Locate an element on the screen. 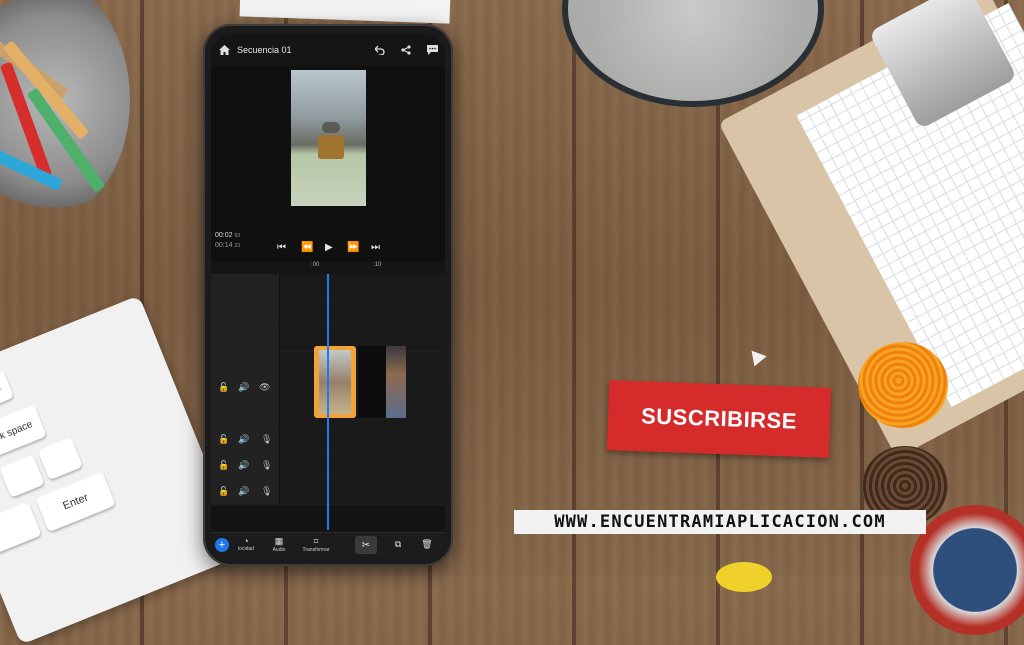 The width and height of the screenshot is (1024, 645). ruler-mark: :00 is located at coordinates (315, 265).